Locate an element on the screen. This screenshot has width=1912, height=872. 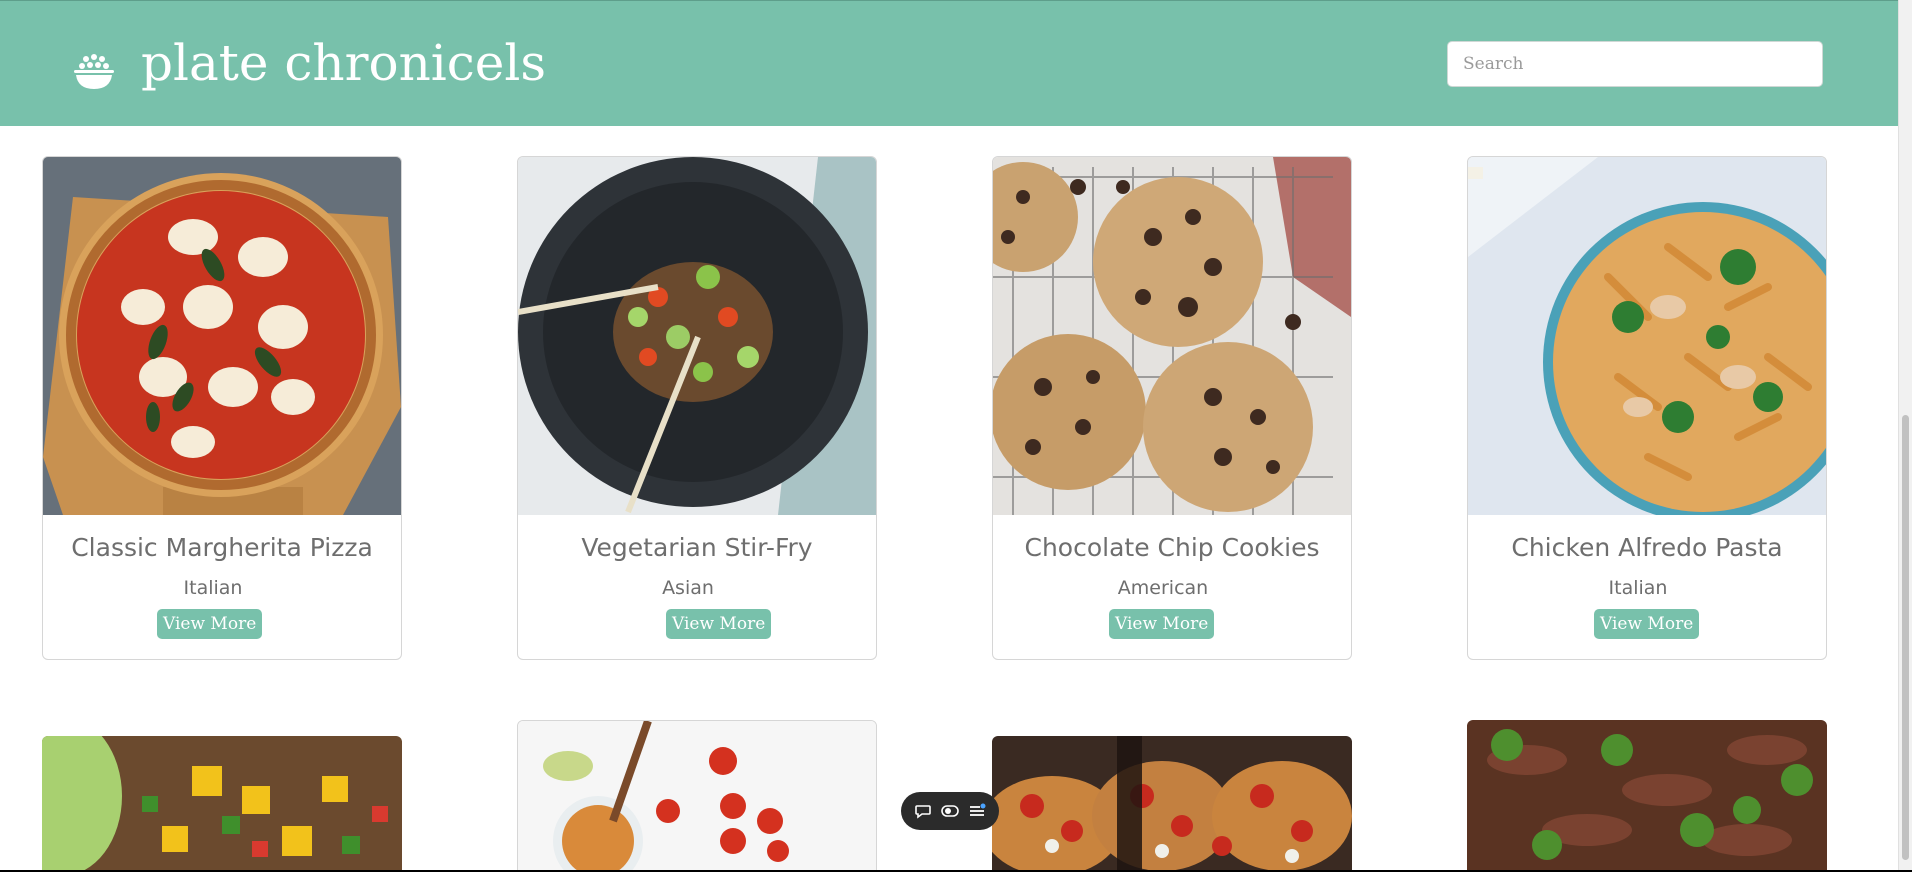
bruschetta-photo is located at coordinates (1172, 804).